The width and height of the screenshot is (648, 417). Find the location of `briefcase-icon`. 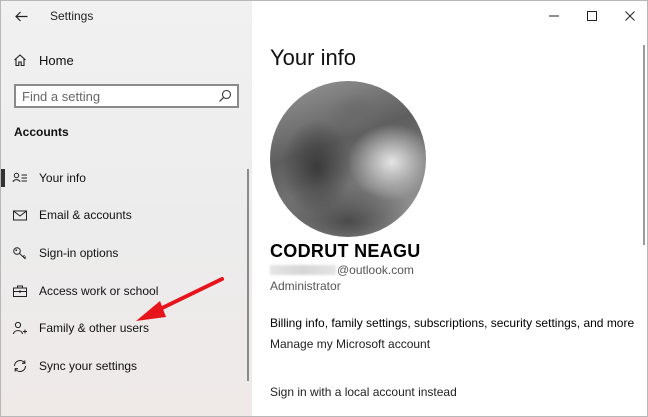

briefcase-icon is located at coordinates (20, 291).